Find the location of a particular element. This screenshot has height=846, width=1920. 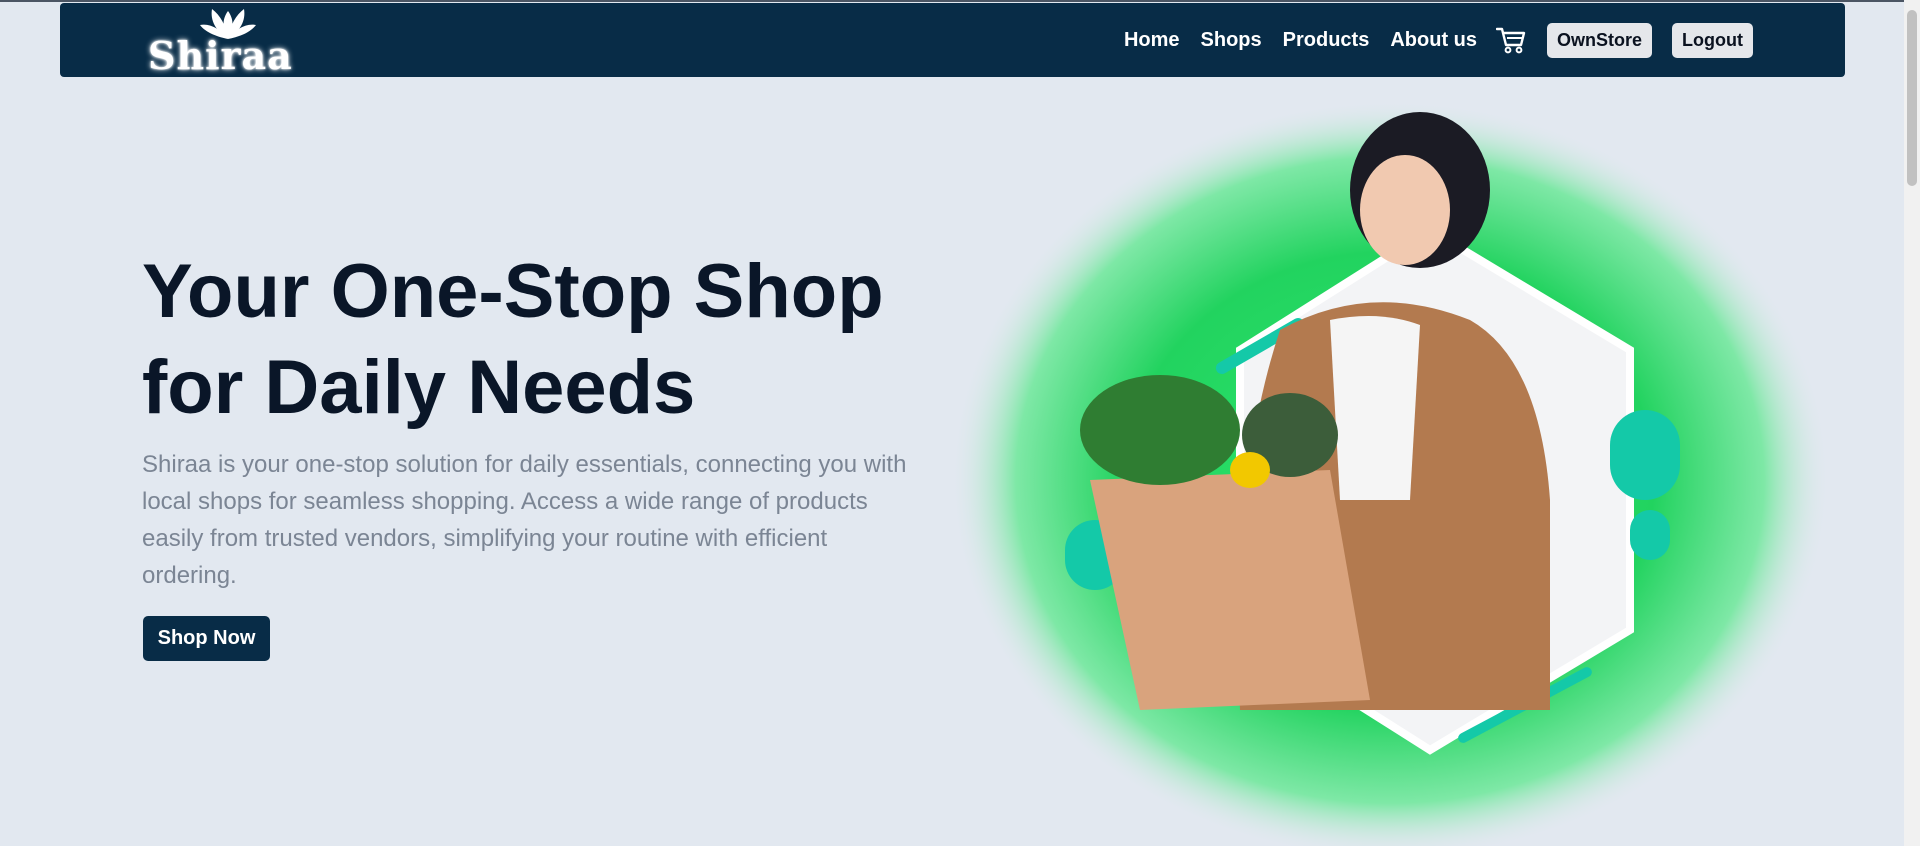

brand-logo: Shiraa is located at coordinates (220, 42).